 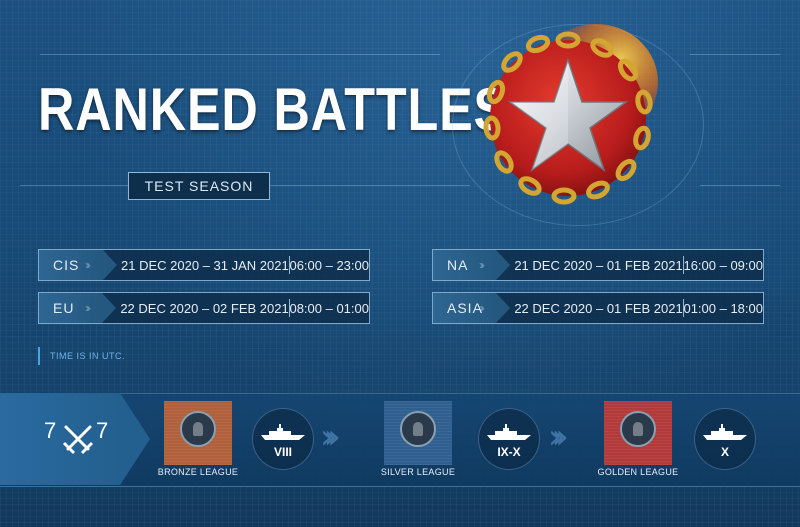 I want to click on tier-label: IX-X, so click(x=509, y=452).